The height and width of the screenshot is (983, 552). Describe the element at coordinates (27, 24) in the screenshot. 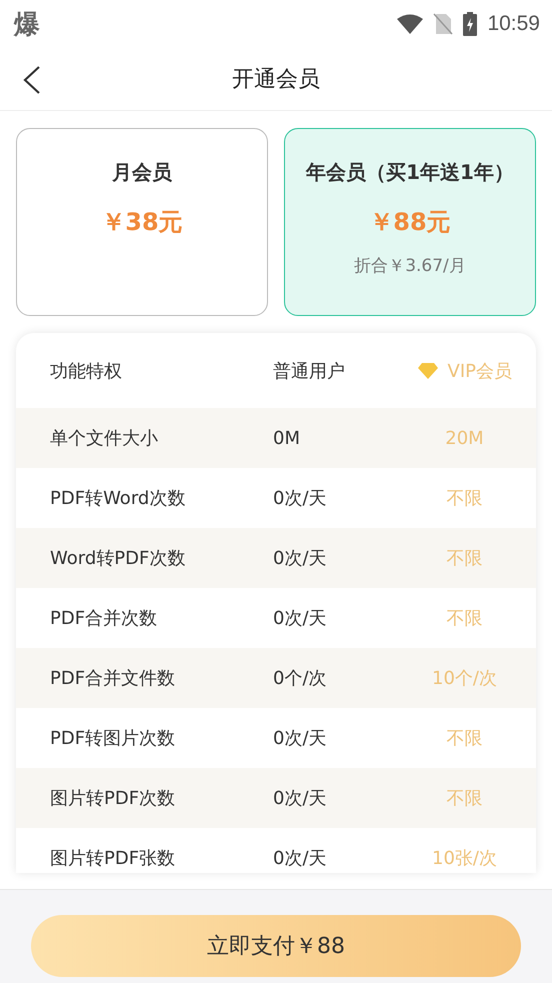

I see `app-notification-icon: 爆` at that location.